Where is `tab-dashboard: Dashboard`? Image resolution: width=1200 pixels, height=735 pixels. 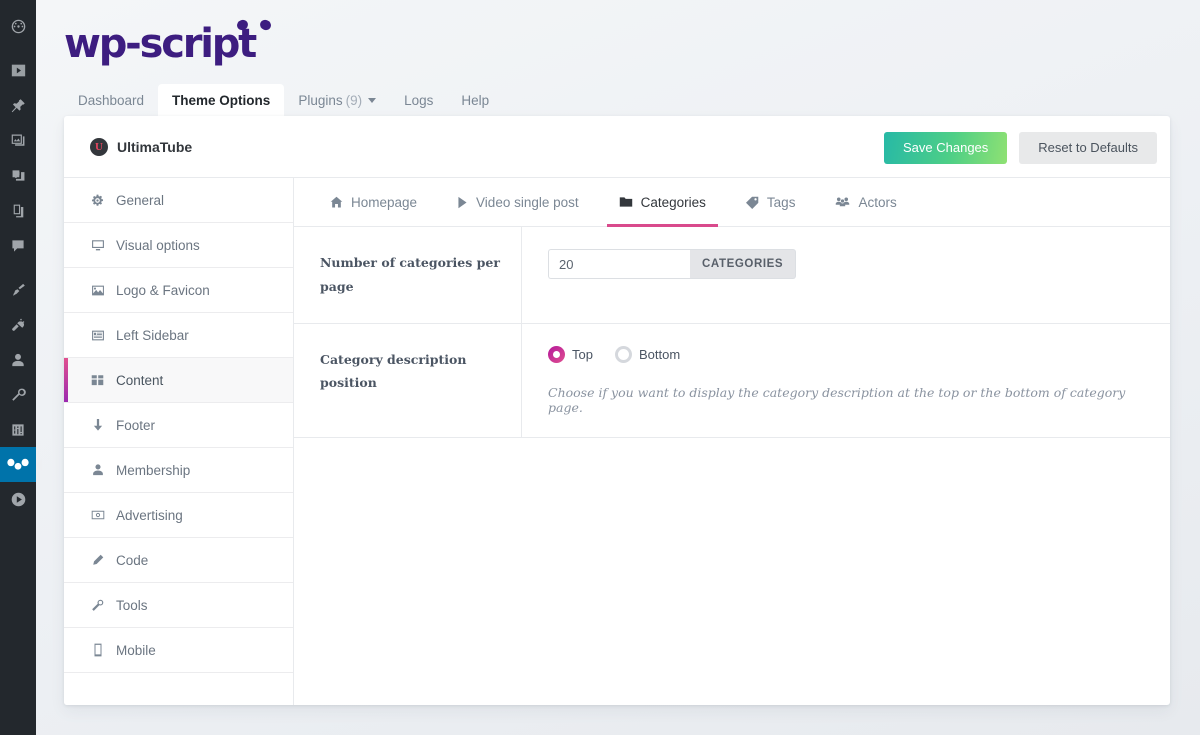
tab-dashboard: Dashboard is located at coordinates (111, 100).